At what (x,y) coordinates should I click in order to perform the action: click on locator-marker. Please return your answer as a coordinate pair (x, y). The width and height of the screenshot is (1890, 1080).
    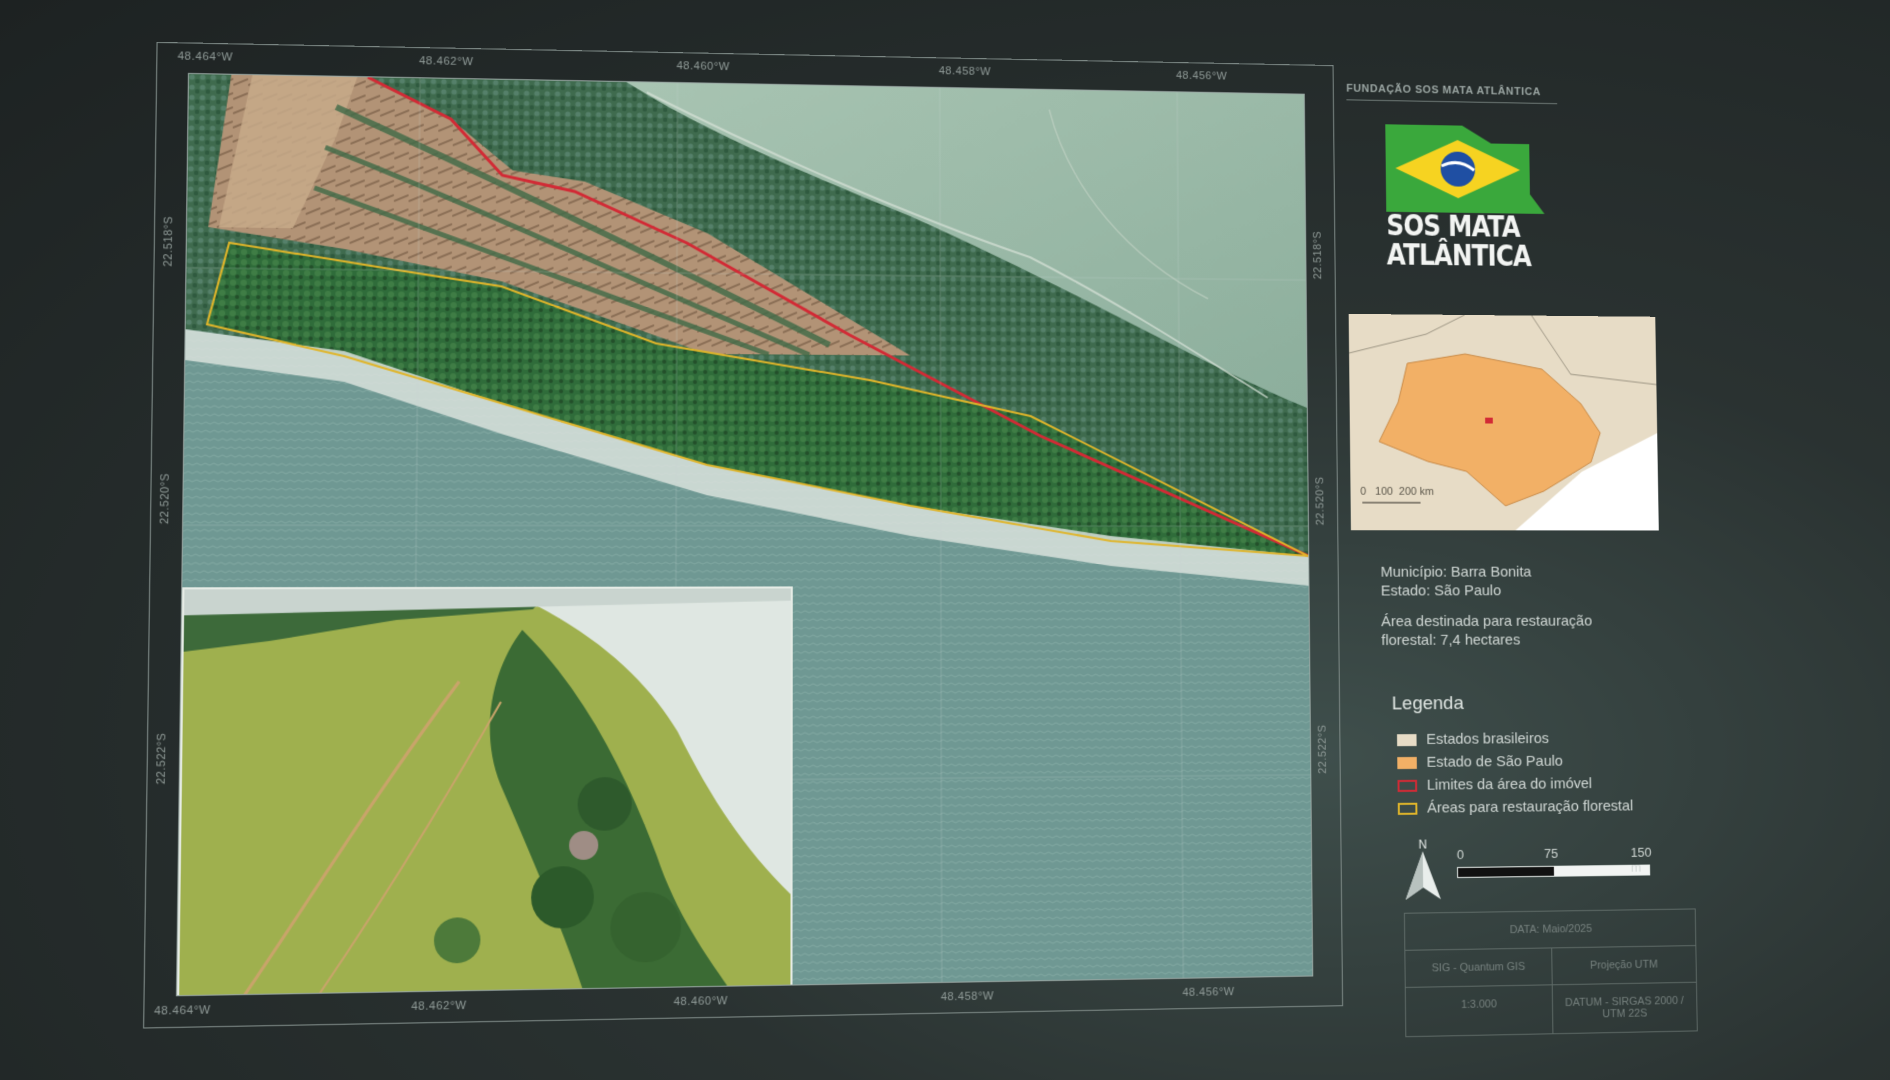
    Looking at the image, I should click on (1489, 421).